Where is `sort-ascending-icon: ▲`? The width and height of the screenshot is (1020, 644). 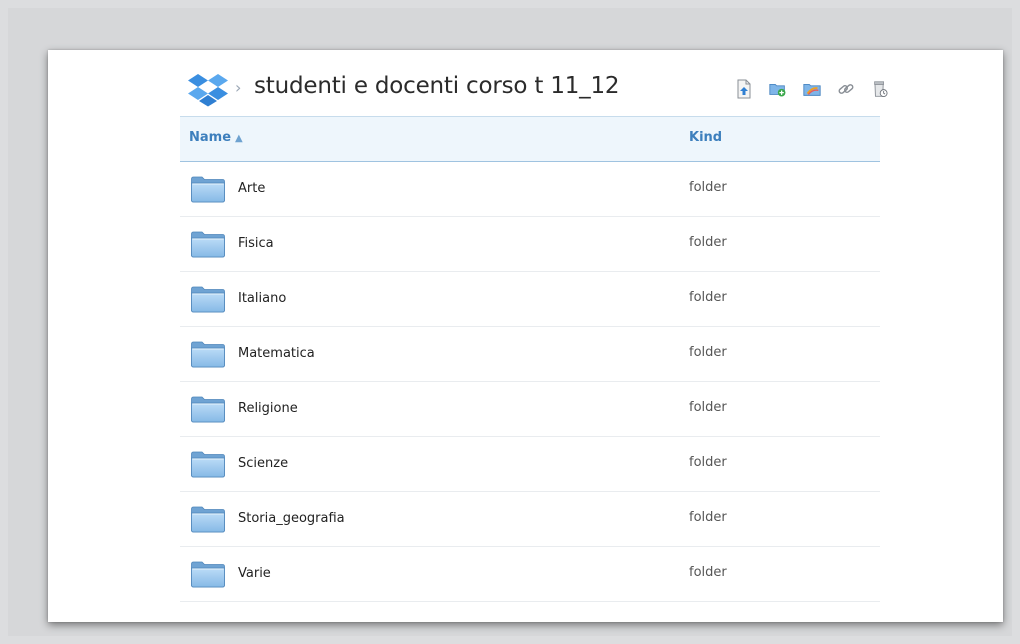
sort-ascending-icon: ▲ is located at coordinates (239, 138).